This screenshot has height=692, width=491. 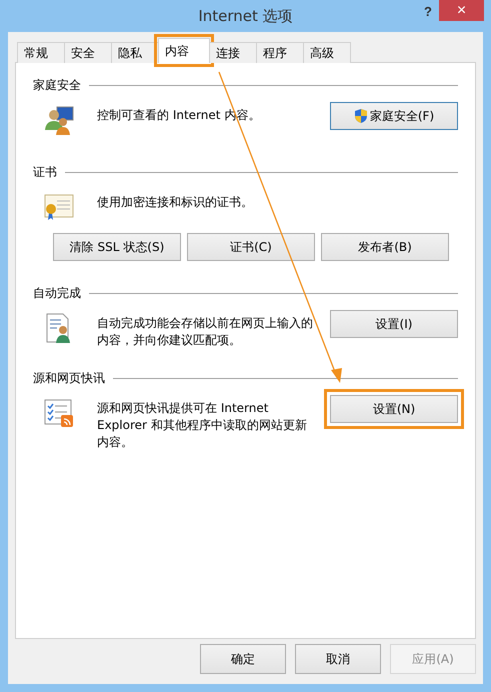 What do you see at coordinates (69, 378) in the screenshot?
I see `group-heading: 源和网页快讯` at bounding box center [69, 378].